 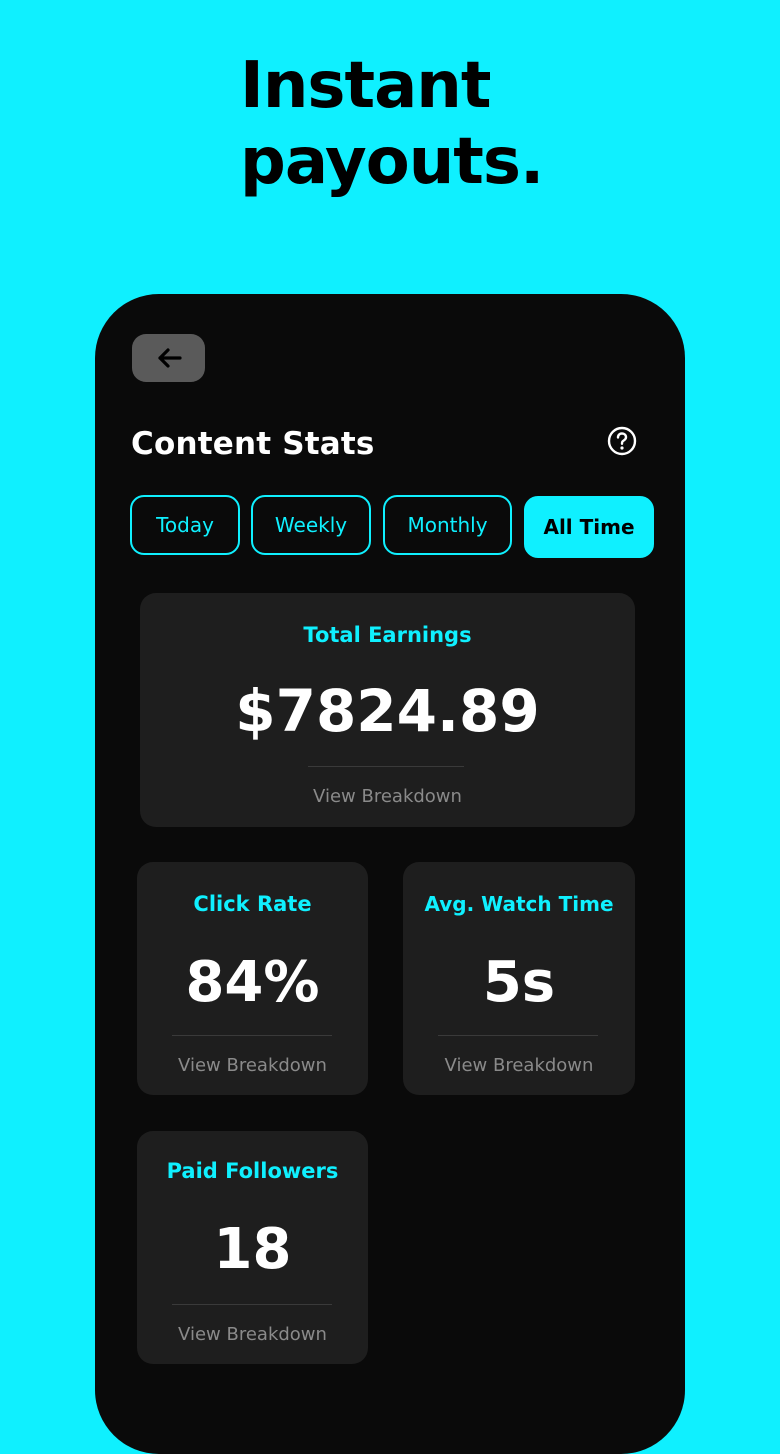 I want to click on total-earnings-card: Total Earnings $7824.89 View Breakdown, so click(x=387, y=710).